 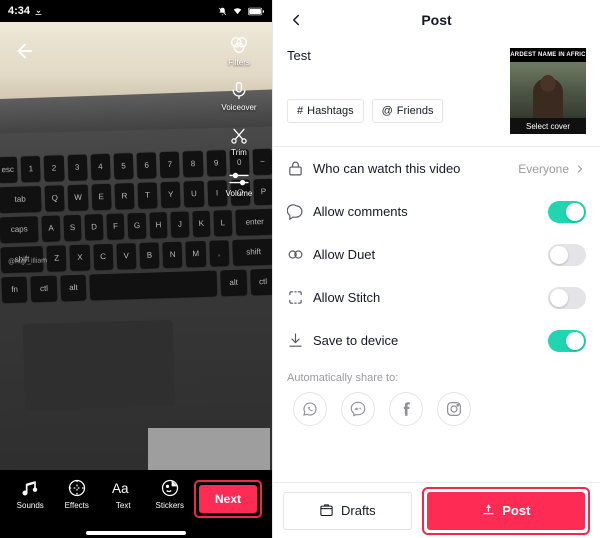 I want to click on editor-bottom-toolbar: Sounds Effects Aa Text Stickers Next, so click(x=136, y=504).